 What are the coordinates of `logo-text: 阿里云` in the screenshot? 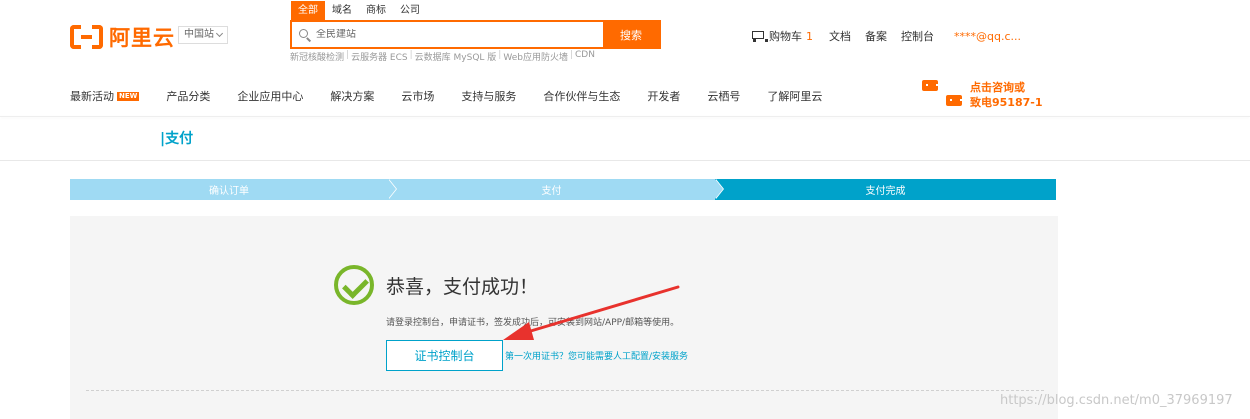 It's located at (142, 38).